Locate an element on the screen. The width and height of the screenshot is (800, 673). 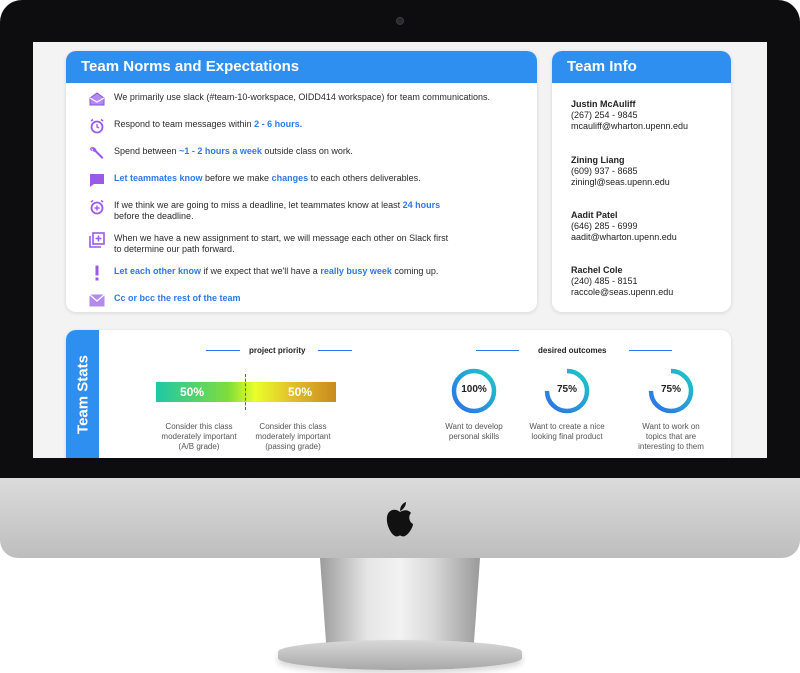
contact-phone: (267) 254 - 9845 is located at coordinates (604, 115).